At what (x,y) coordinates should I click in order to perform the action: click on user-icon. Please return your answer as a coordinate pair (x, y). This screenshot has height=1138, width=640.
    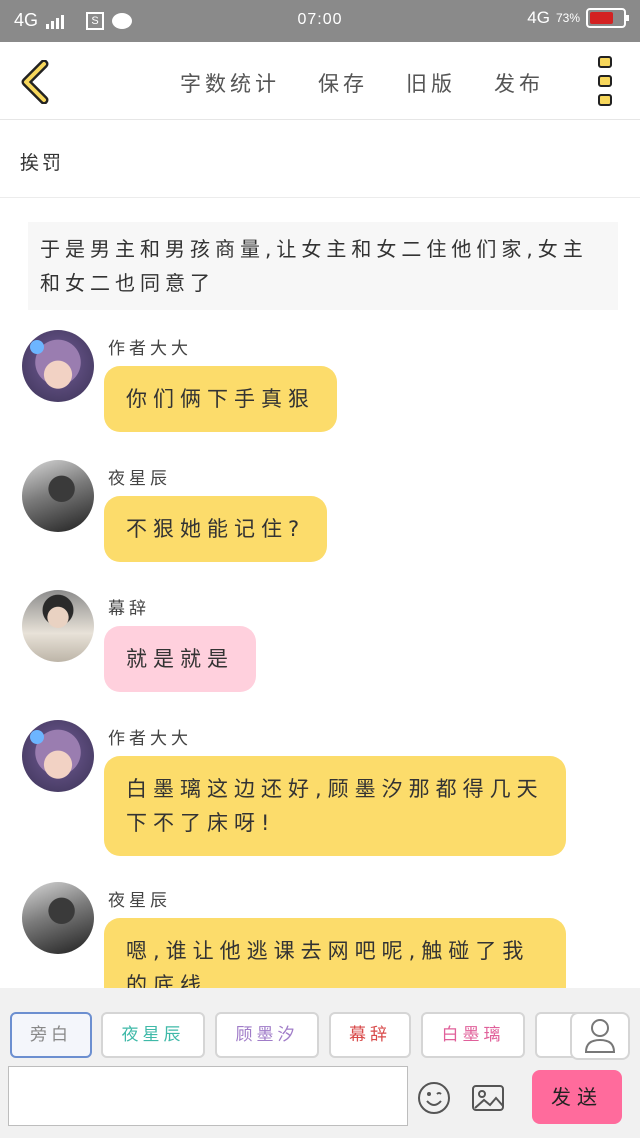
    Looking at the image, I should click on (600, 1036).